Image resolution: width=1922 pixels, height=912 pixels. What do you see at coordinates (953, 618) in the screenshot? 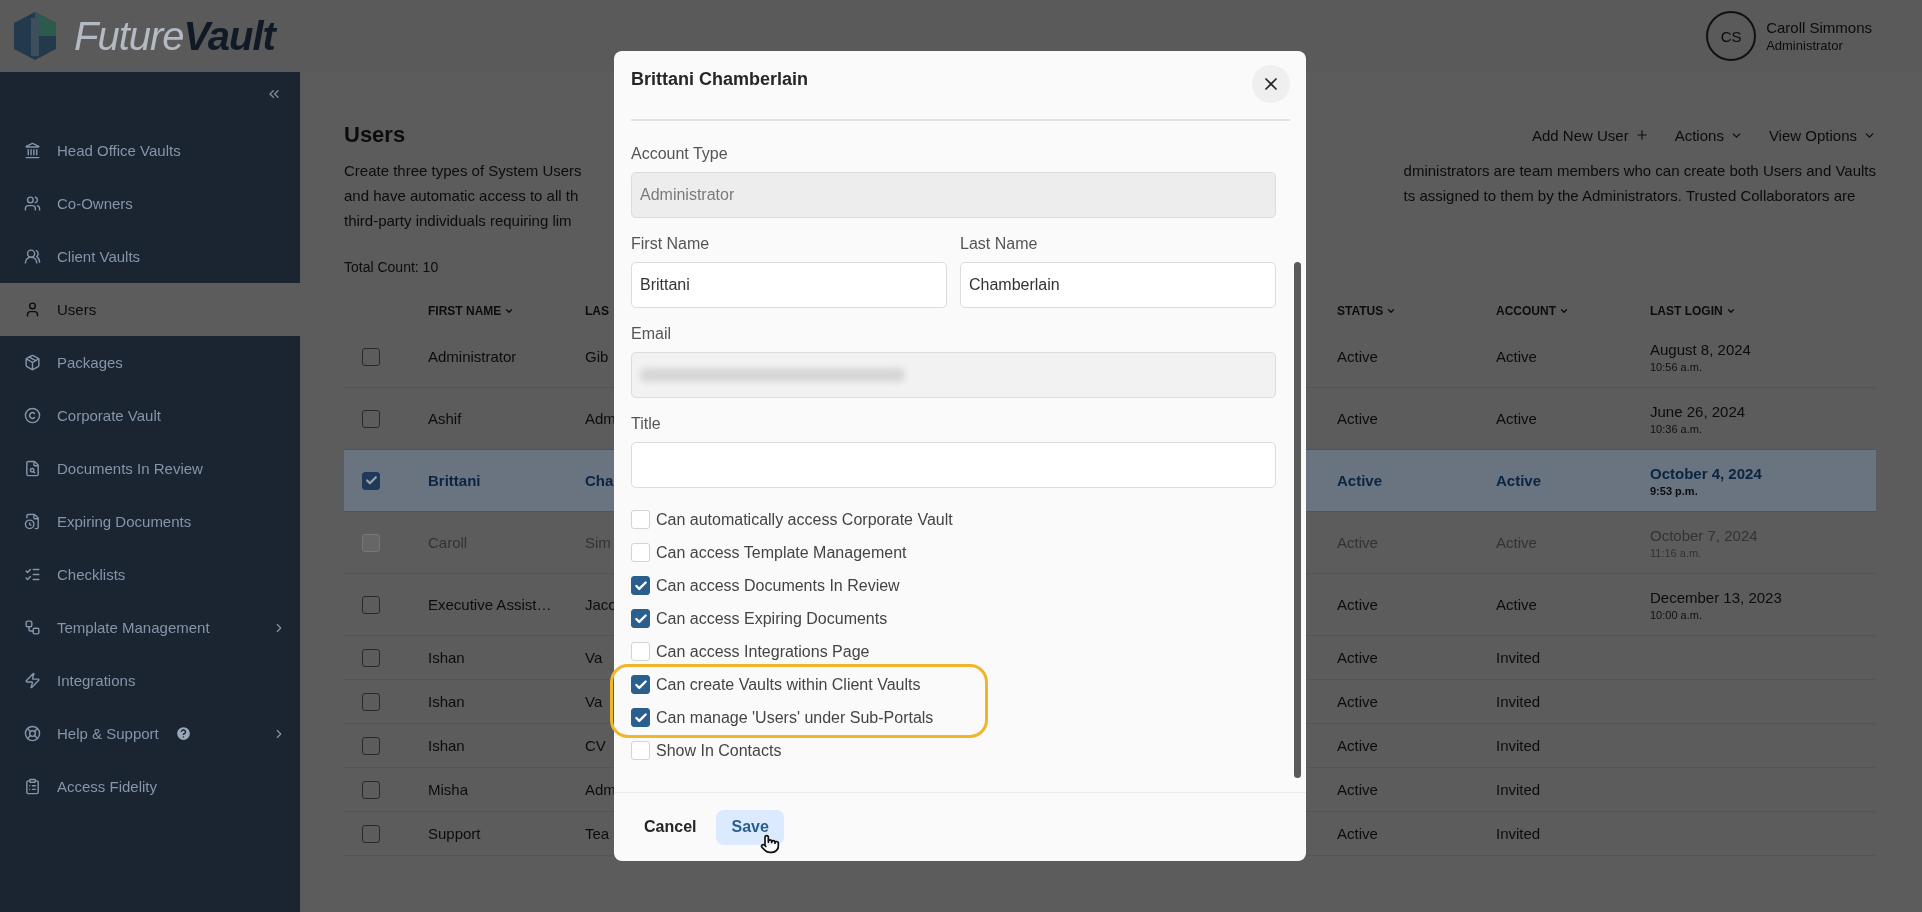
I see `permission-checkbox: Can access Expiring Documents` at bounding box center [953, 618].